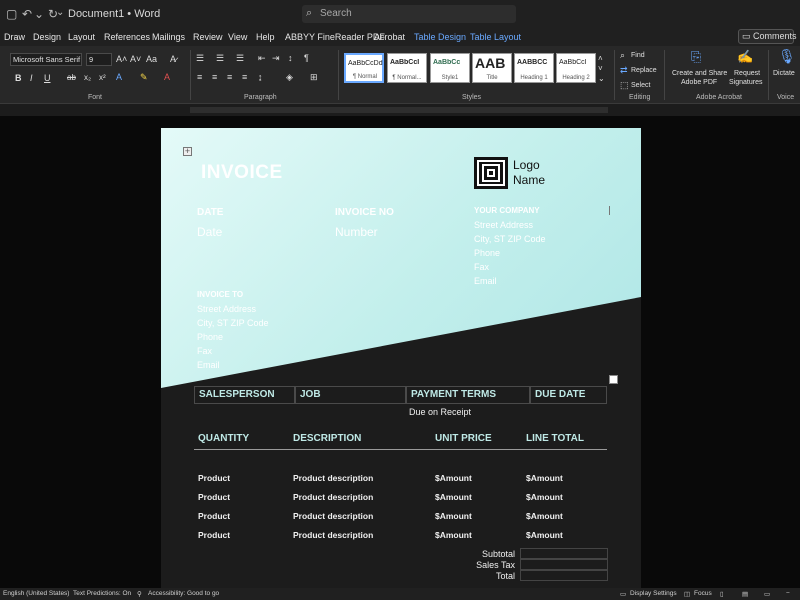 The height and width of the screenshot is (600, 800). What do you see at coordinates (127, 37) in the screenshot?
I see `tab-references: References` at bounding box center [127, 37].